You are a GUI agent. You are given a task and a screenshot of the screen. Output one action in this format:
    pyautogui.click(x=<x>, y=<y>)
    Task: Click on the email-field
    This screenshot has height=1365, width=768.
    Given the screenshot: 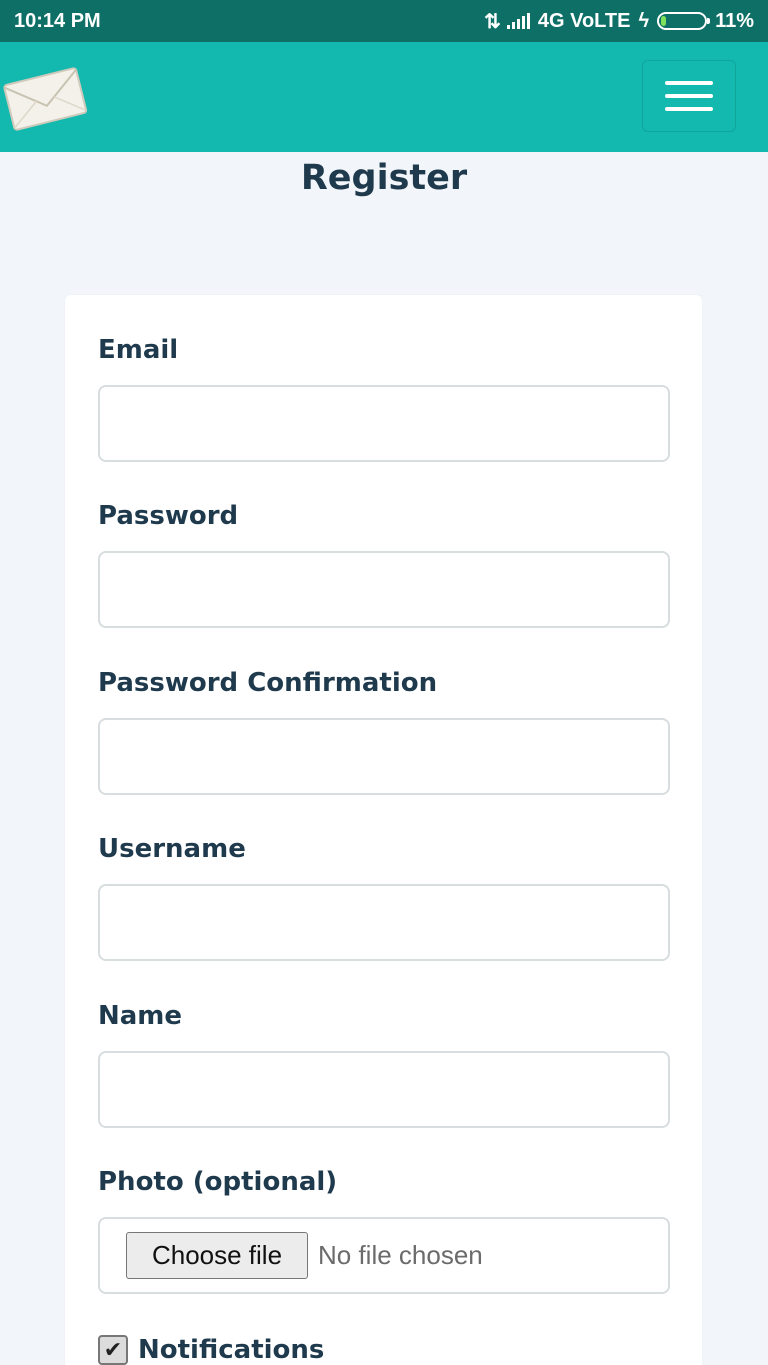 What is the action you would take?
    pyautogui.click(x=384, y=423)
    